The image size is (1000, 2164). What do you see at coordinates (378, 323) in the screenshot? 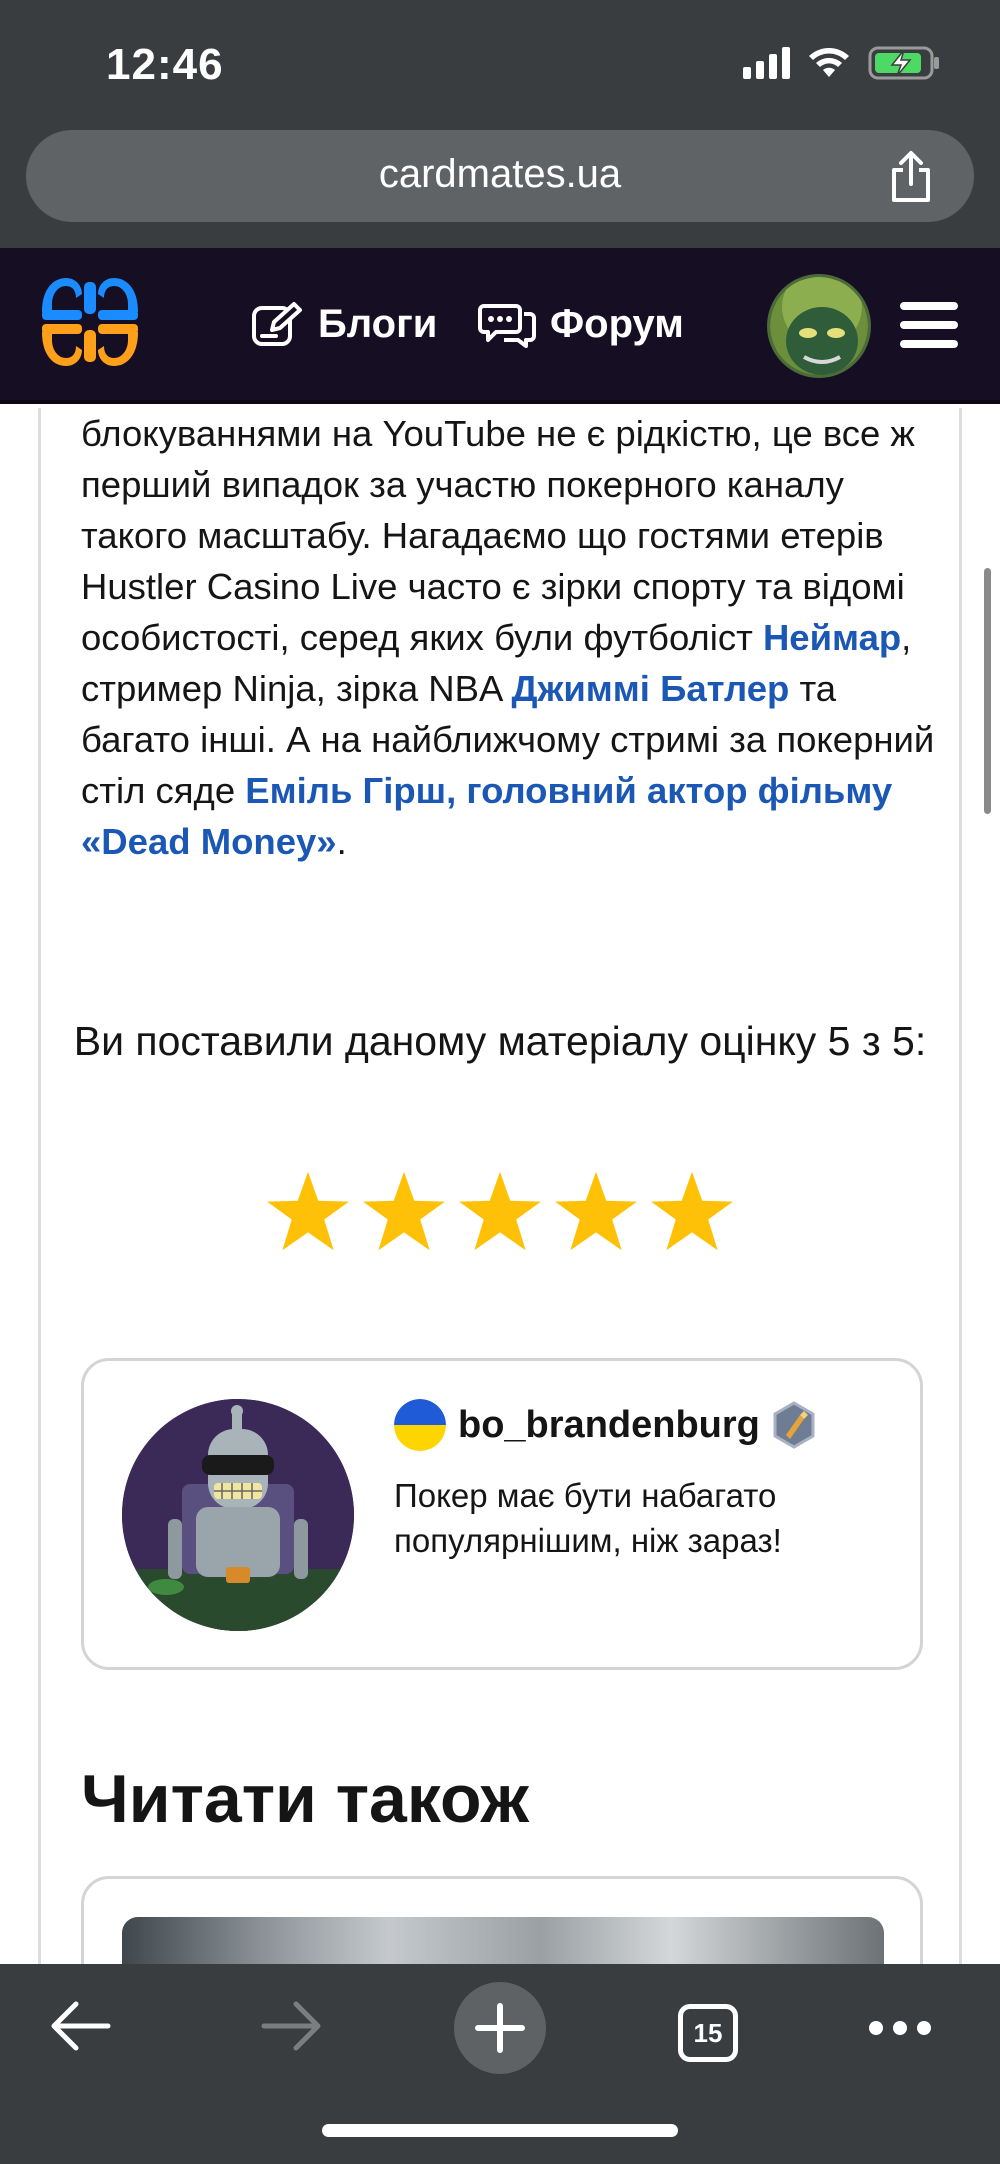
I see `nav-blogs-label: Блоги` at bounding box center [378, 323].